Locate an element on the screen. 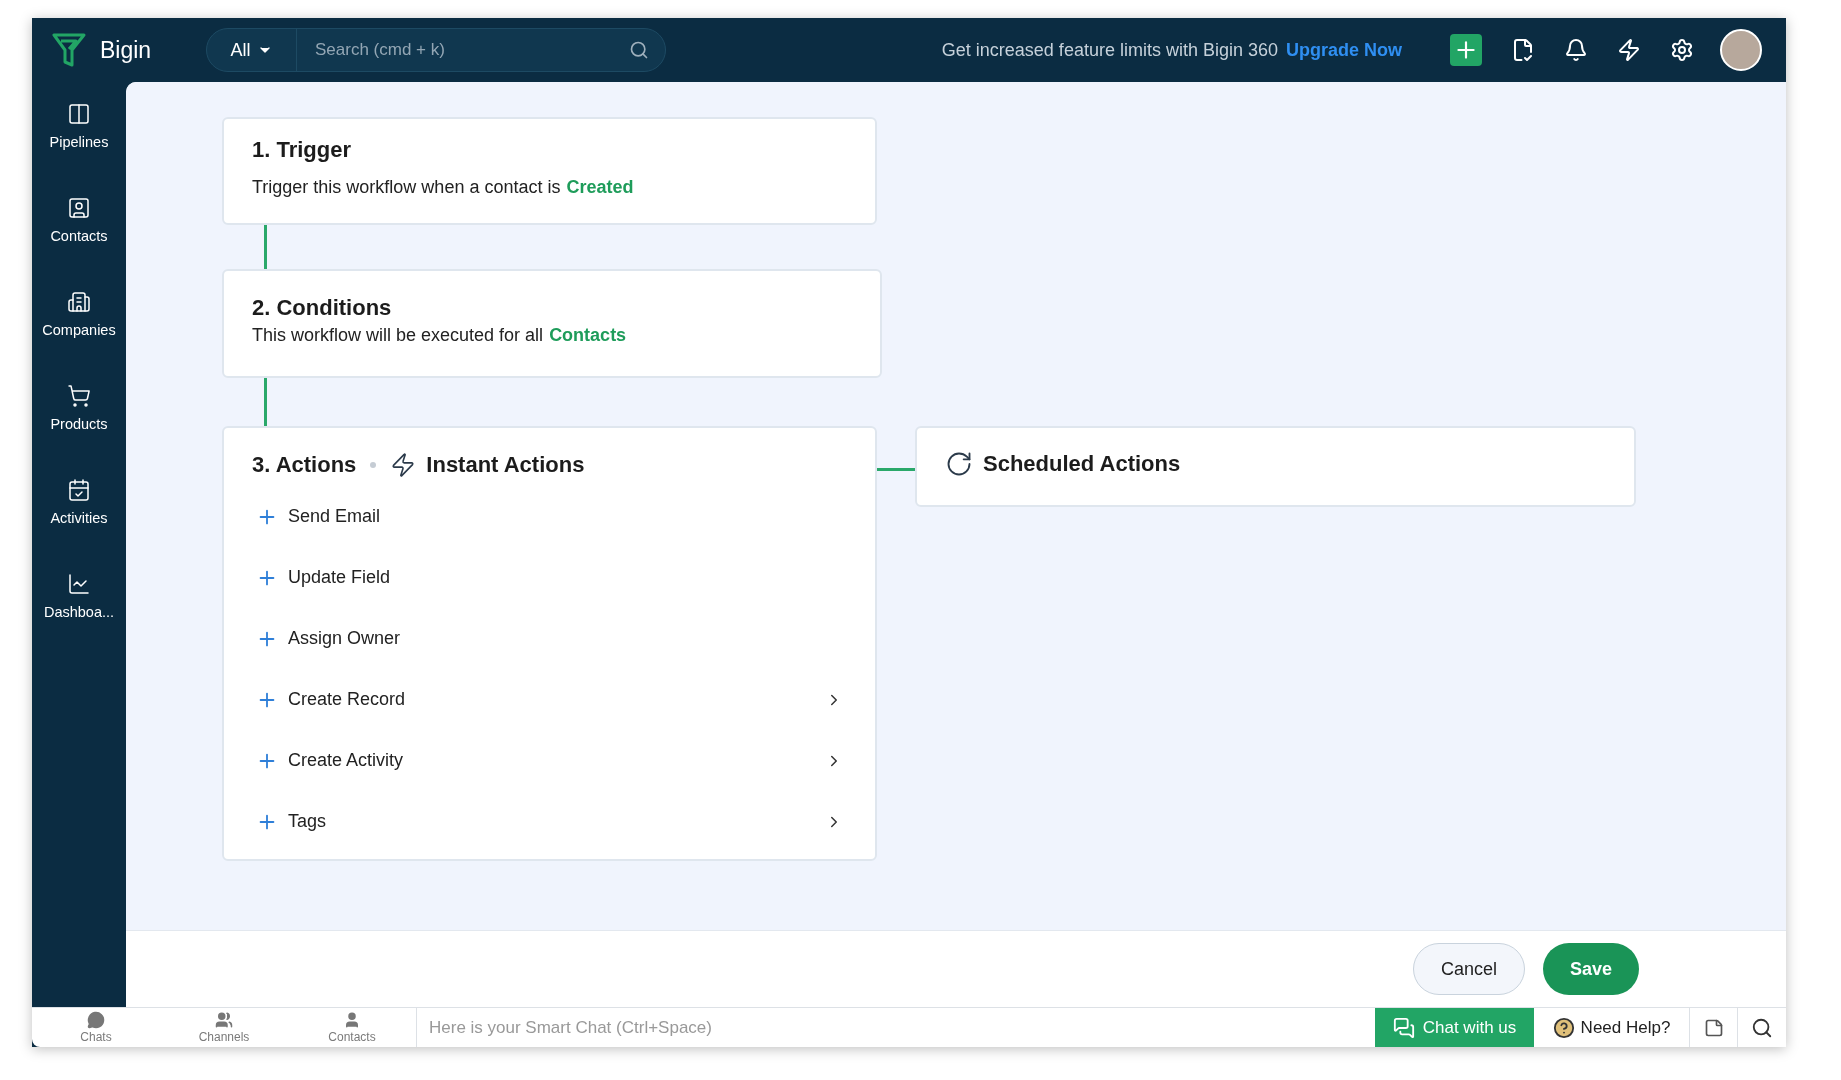 The height and width of the screenshot is (1080, 1841). conditions-card: 2. Conditions This workflow will be executed for all Contacts is located at coordinates (552, 323).